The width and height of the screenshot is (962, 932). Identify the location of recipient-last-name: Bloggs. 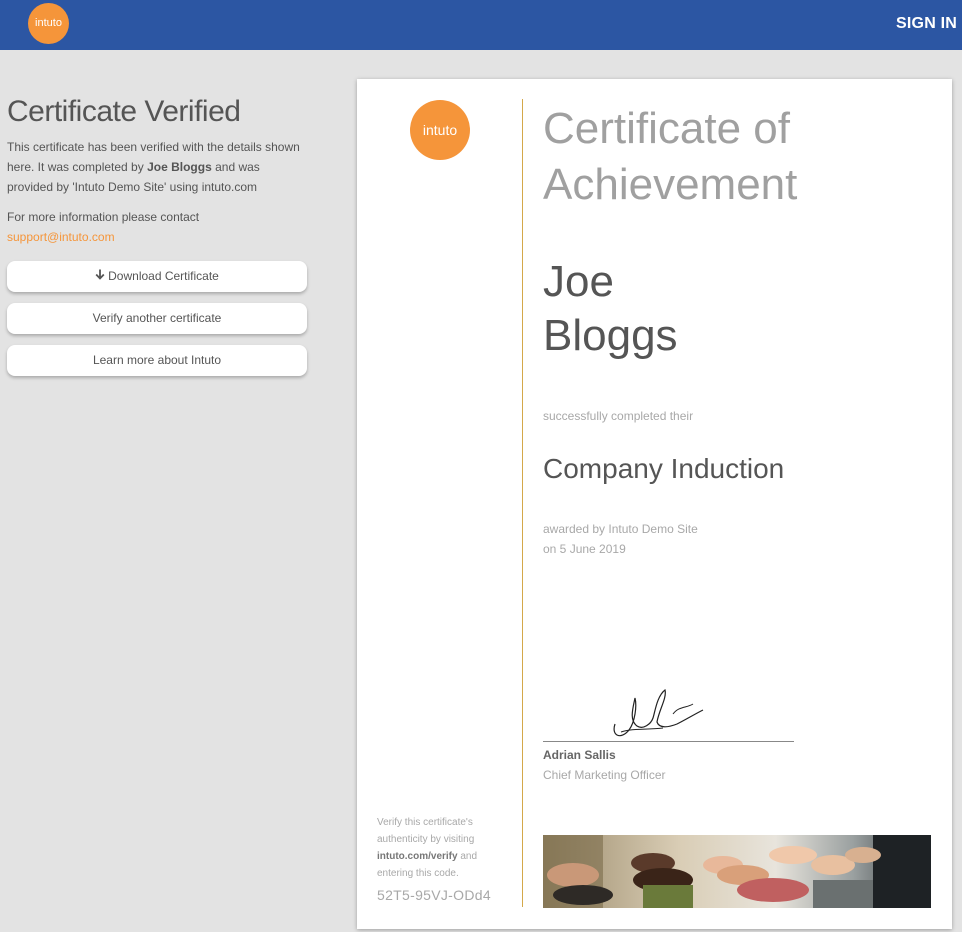
(610, 335).